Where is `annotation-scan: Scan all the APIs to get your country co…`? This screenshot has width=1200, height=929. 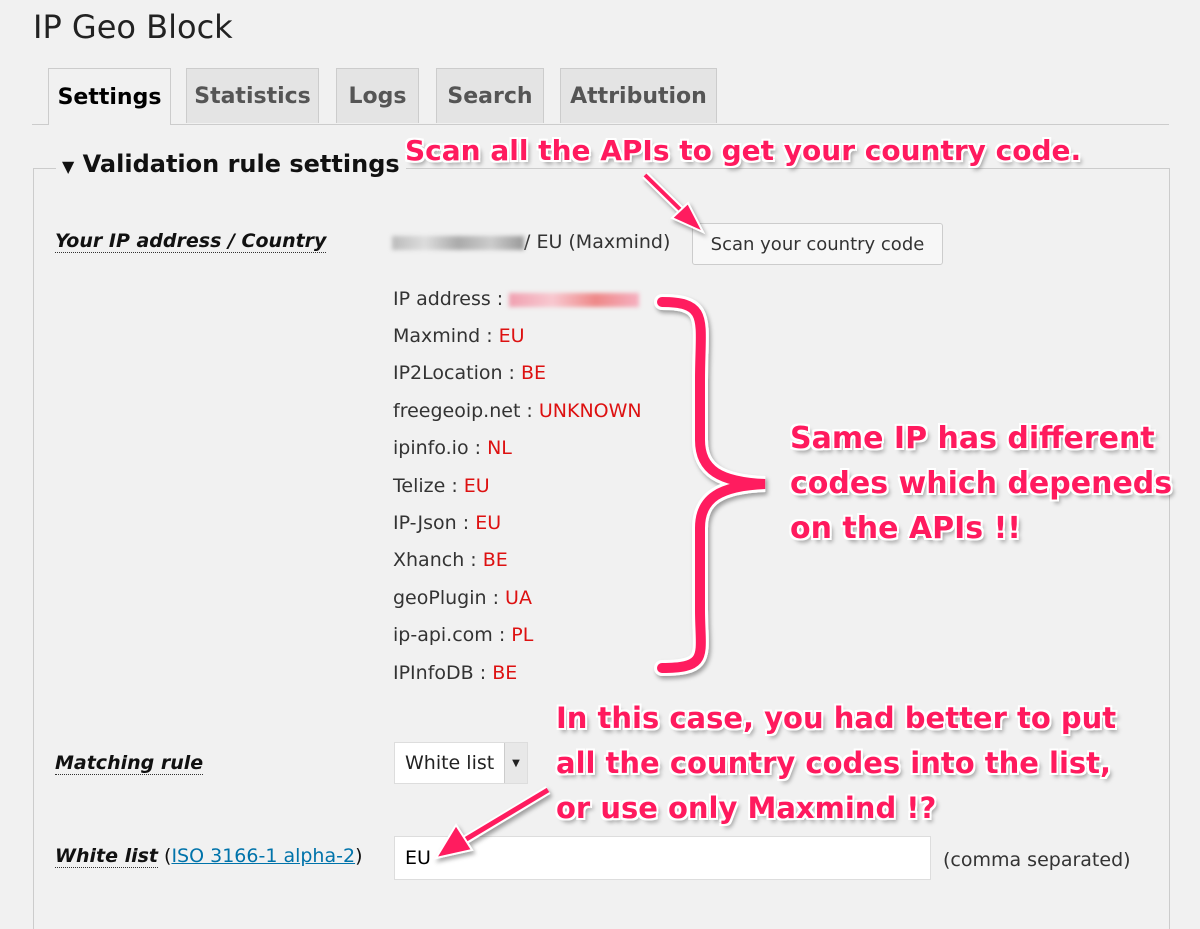
annotation-scan: Scan all the APIs to get your country co… is located at coordinates (743, 150).